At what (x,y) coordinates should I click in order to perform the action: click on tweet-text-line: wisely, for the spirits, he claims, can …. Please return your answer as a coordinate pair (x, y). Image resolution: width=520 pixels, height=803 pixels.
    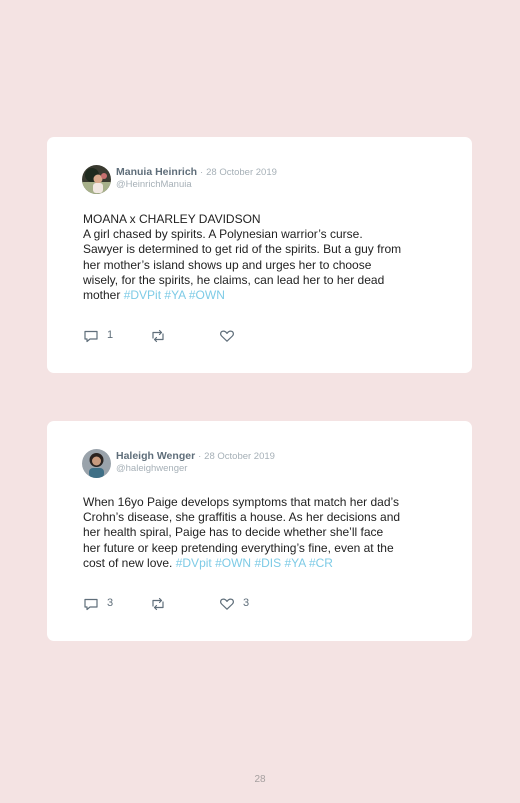
    Looking at the image, I should click on (234, 279).